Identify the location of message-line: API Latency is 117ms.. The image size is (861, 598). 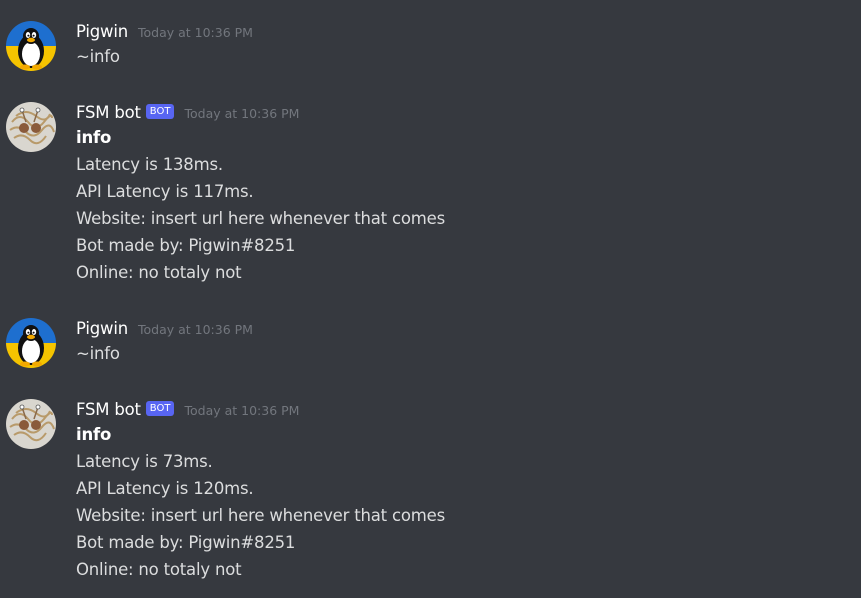
(165, 191).